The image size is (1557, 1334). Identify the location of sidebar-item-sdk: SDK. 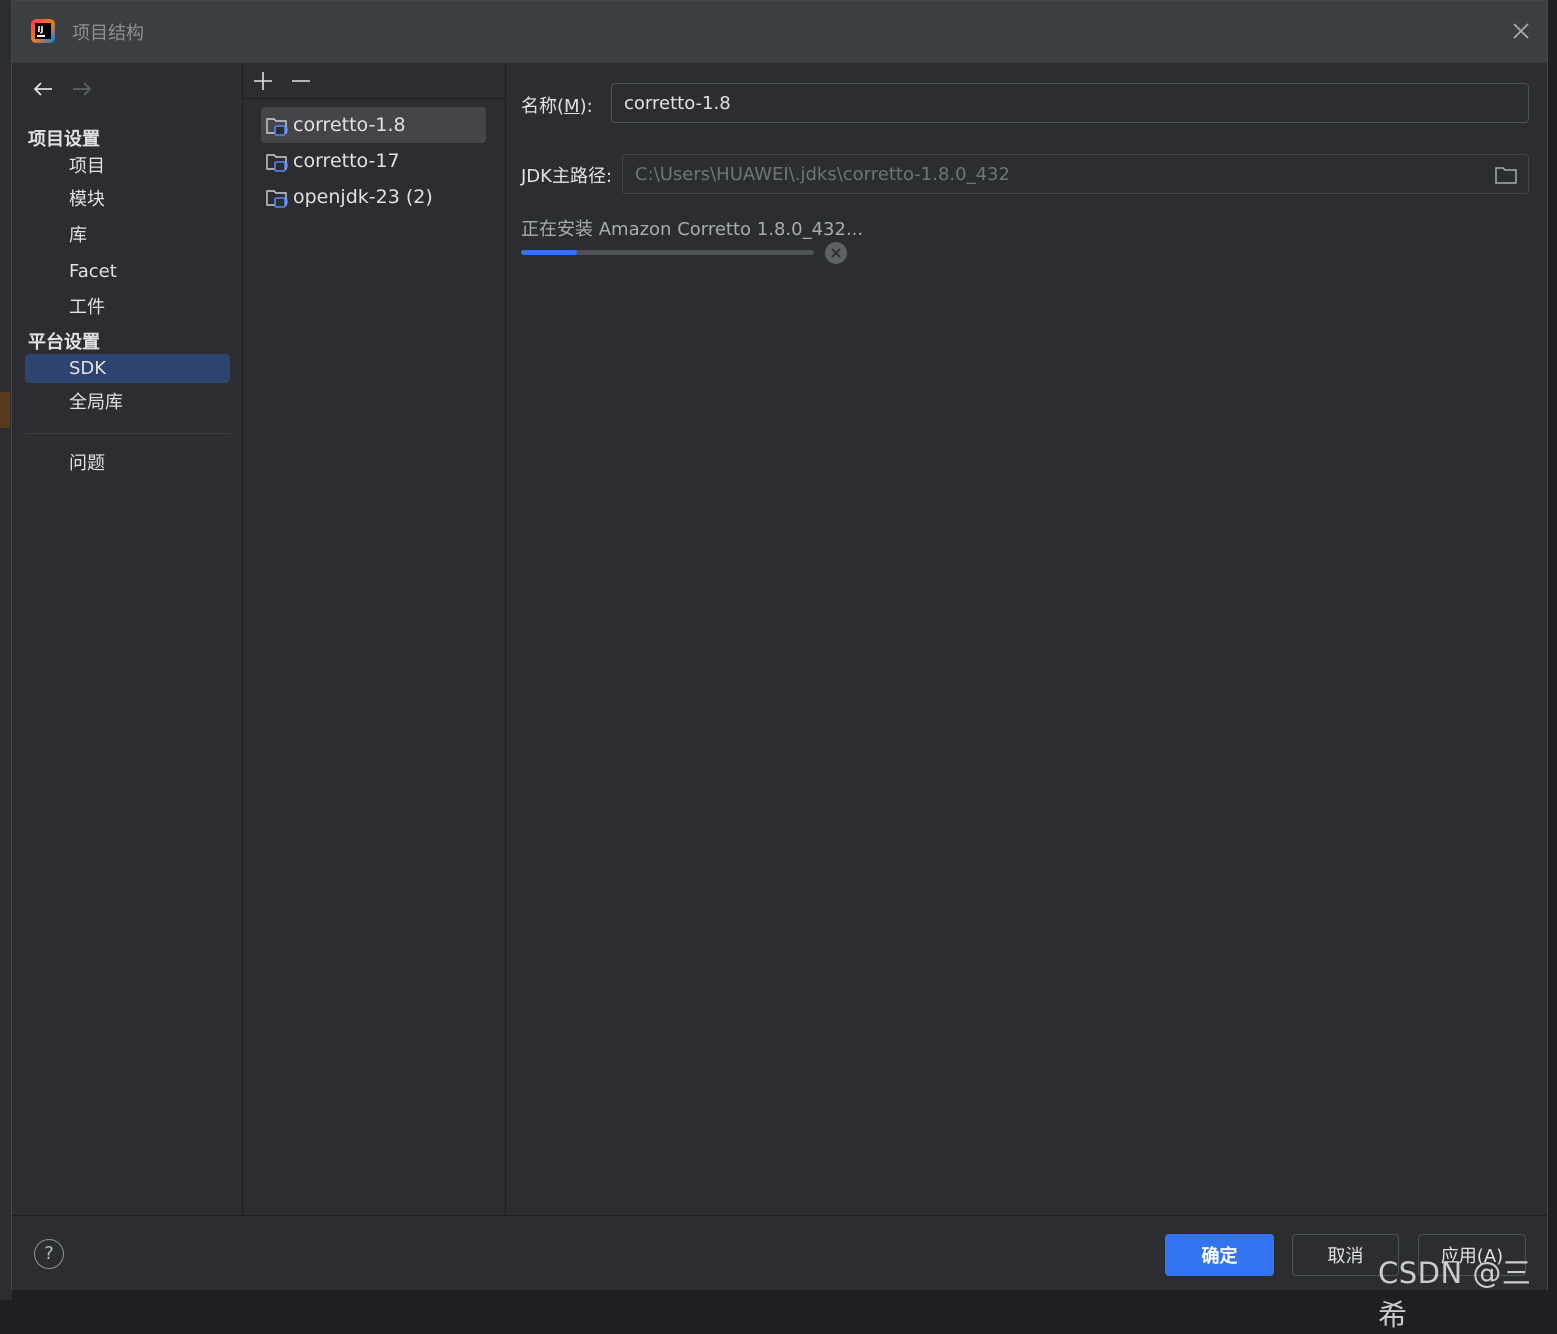
(127, 368).